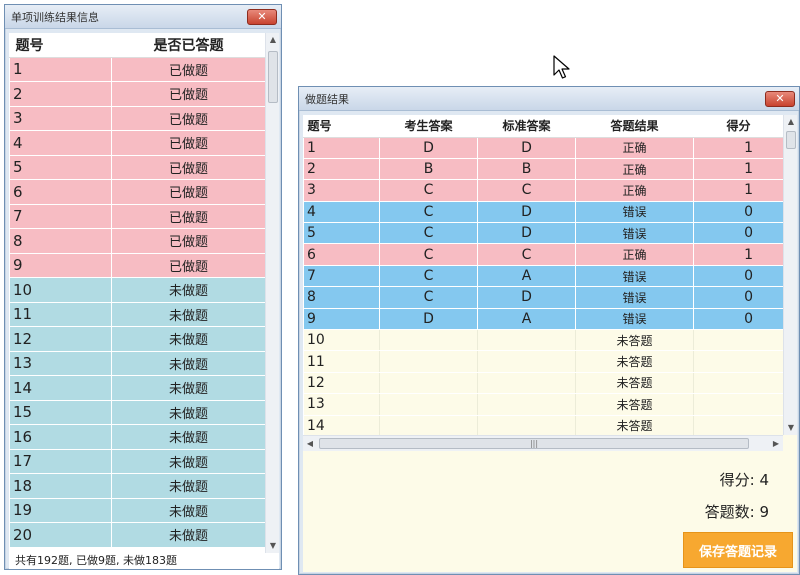  What do you see at coordinates (60, 388) in the screenshot?
I see `cell-number: 14` at bounding box center [60, 388].